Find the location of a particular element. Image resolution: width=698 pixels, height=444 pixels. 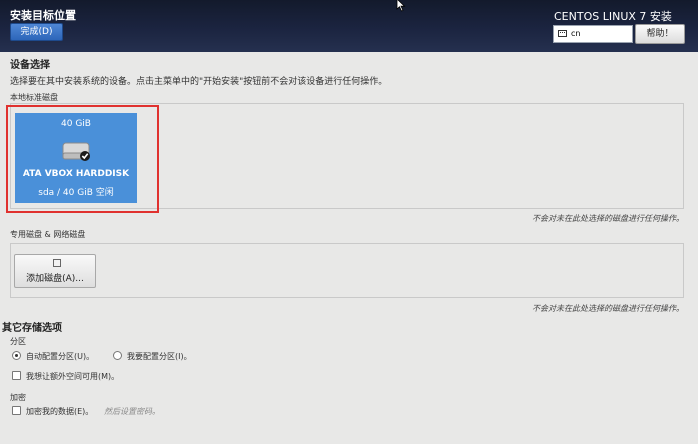

help-button: 帮助！ is located at coordinates (660, 34).